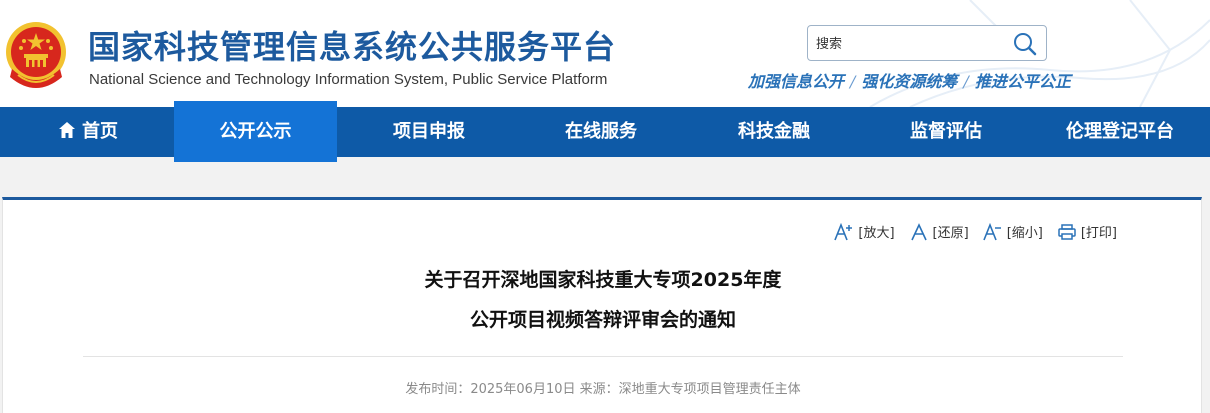 This screenshot has width=1210, height=413. What do you see at coordinates (599, 389) in the screenshot?
I see `source-label: 来源：` at bounding box center [599, 389].